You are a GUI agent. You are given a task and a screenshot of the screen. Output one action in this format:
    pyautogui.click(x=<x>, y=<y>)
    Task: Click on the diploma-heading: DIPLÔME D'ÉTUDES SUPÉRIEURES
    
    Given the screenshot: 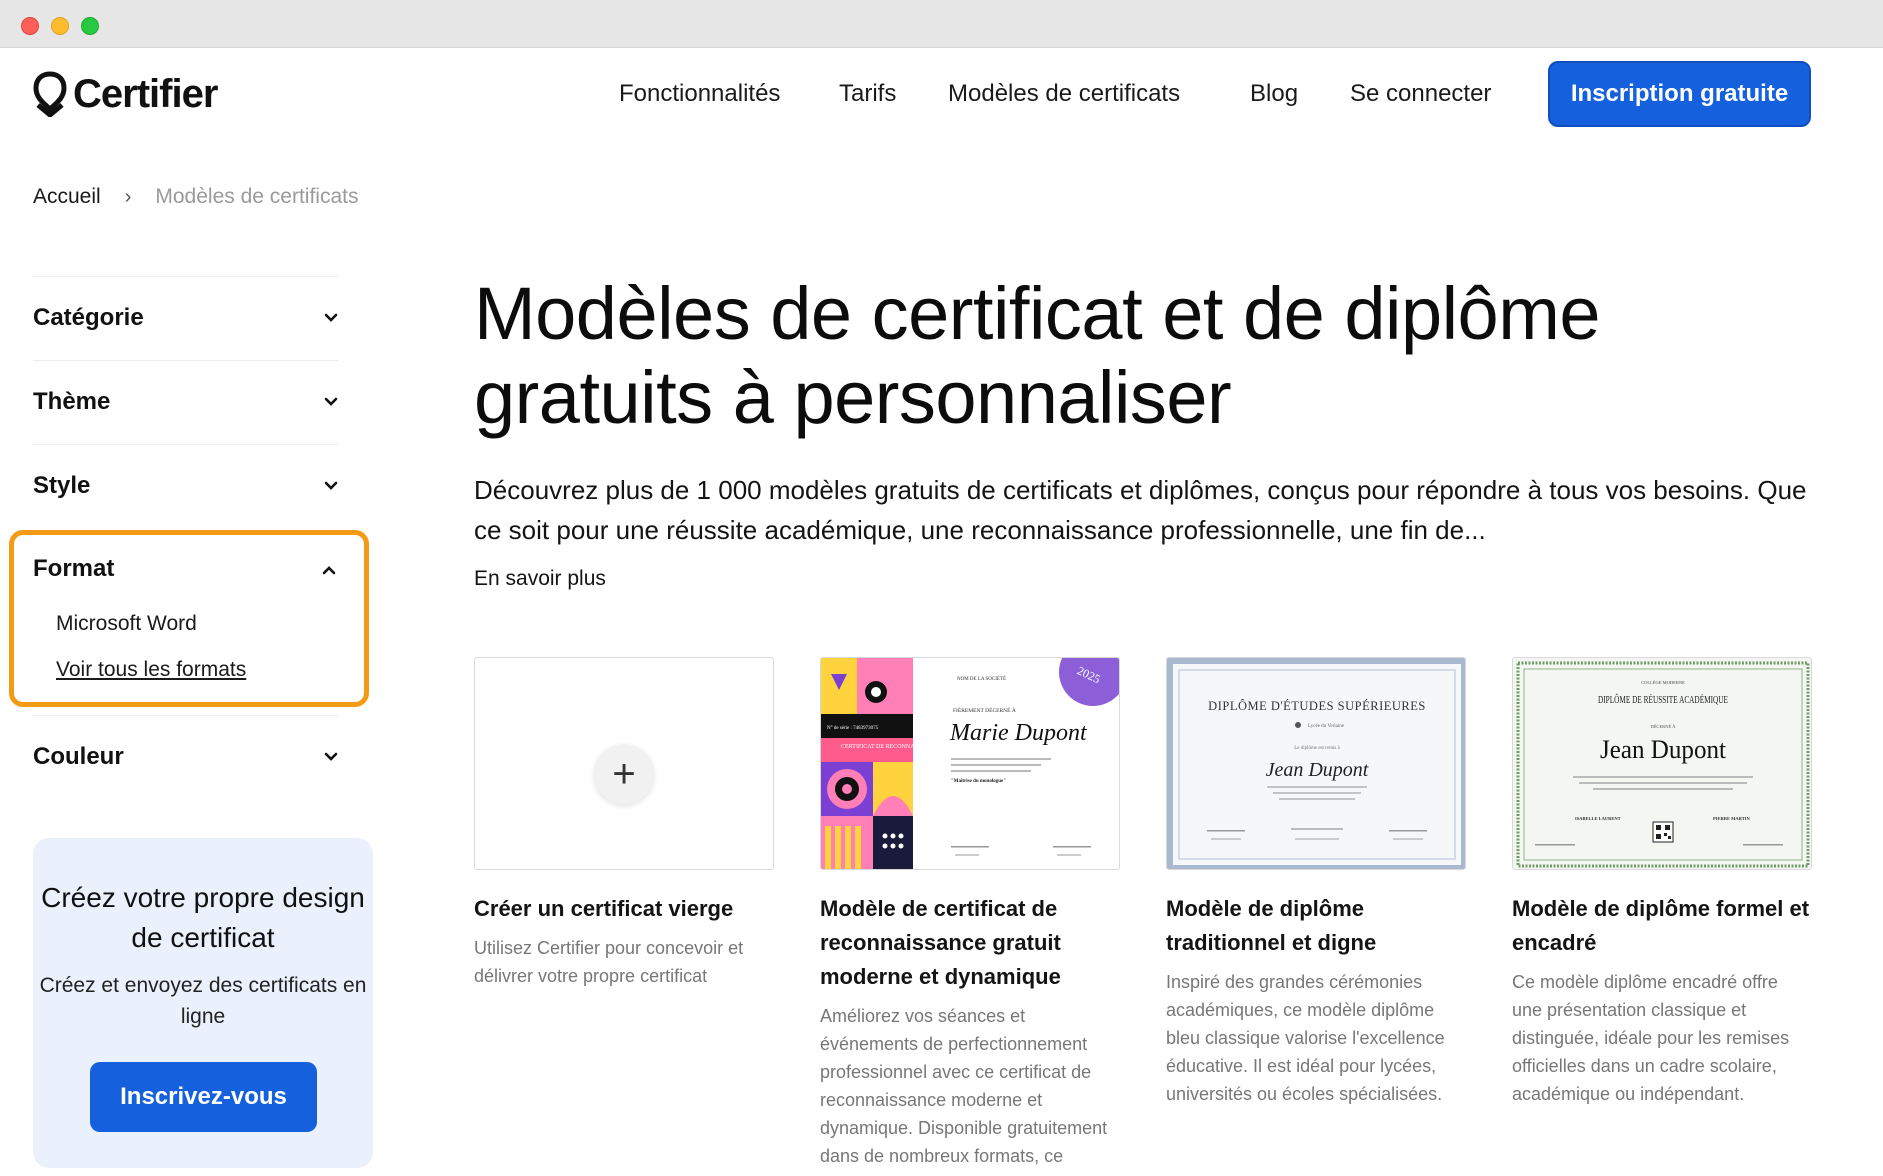 What is the action you would take?
    pyautogui.click(x=1317, y=706)
    